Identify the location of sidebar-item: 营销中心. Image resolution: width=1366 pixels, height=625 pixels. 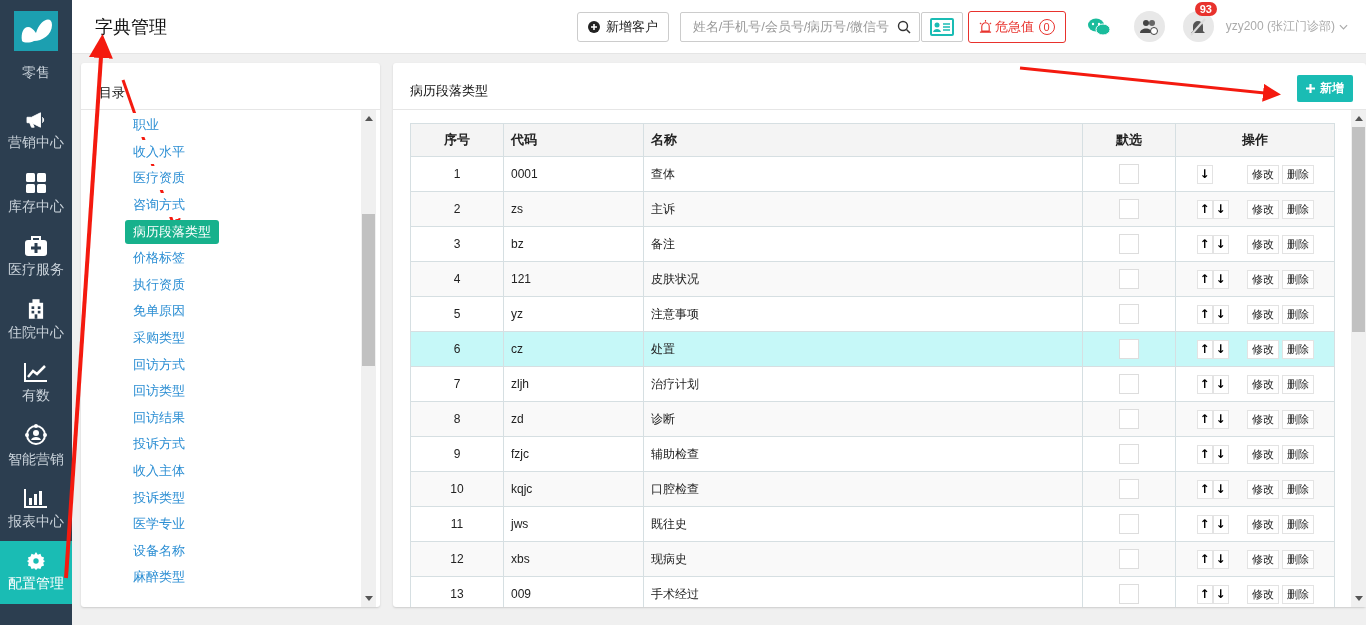
(36, 131).